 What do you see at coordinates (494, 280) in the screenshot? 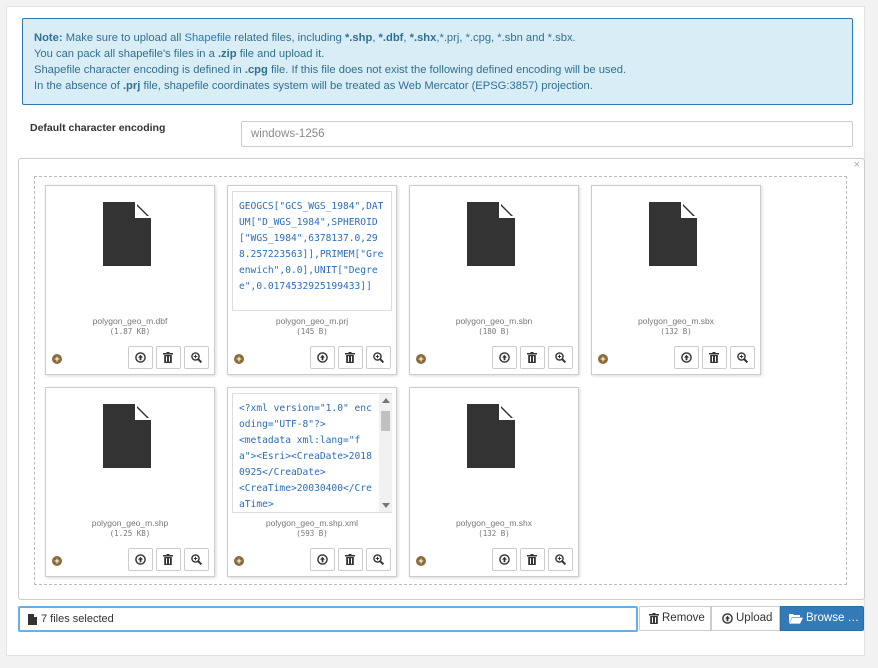
I see `file-preview-card: polygon_geo_m.sbn (180 B) +` at bounding box center [494, 280].